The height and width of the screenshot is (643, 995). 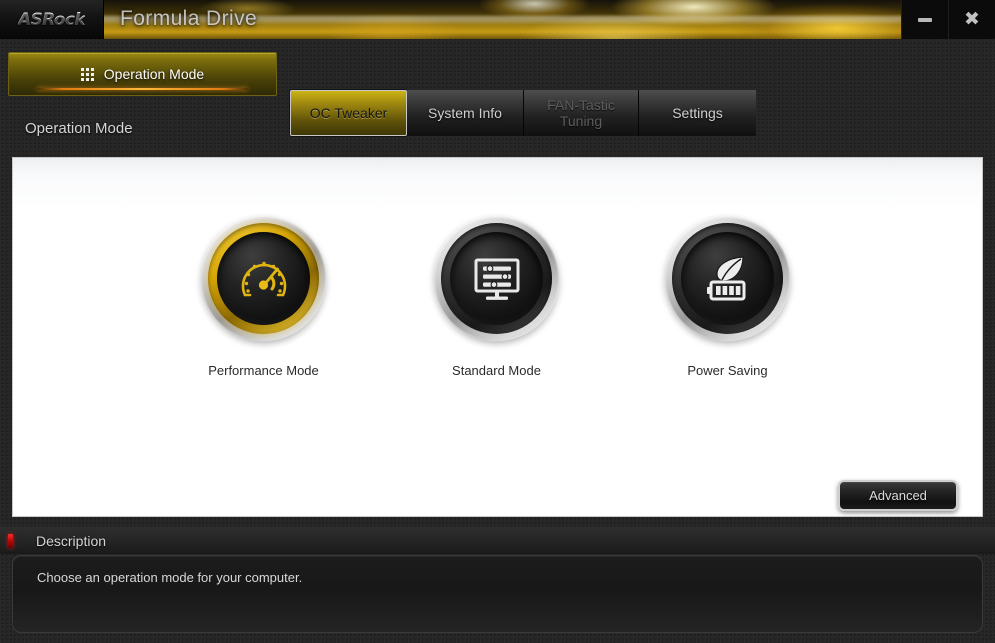 I want to click on tab-oc-tweaker: OC Tweaker, so click(x=348, y=113).